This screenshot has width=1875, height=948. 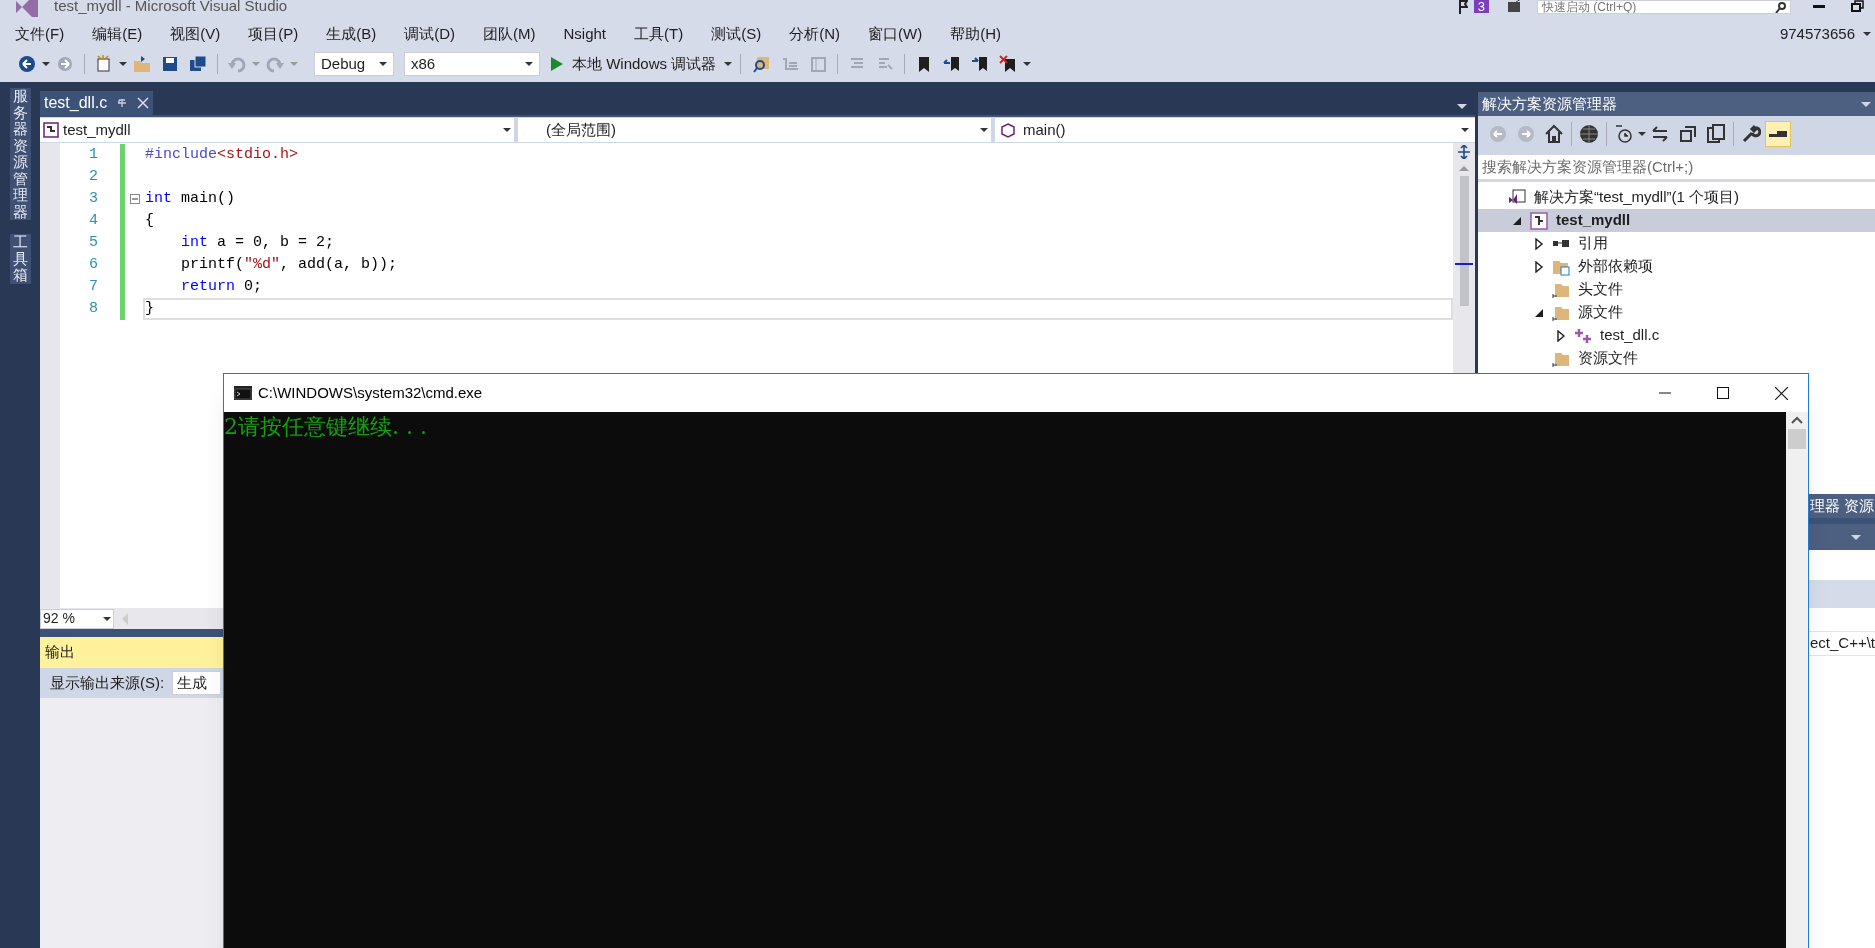 What do you see at coordinates (93, 242) in the screenshot?
I see `line-number: 5` at bounding box center [93, 242].